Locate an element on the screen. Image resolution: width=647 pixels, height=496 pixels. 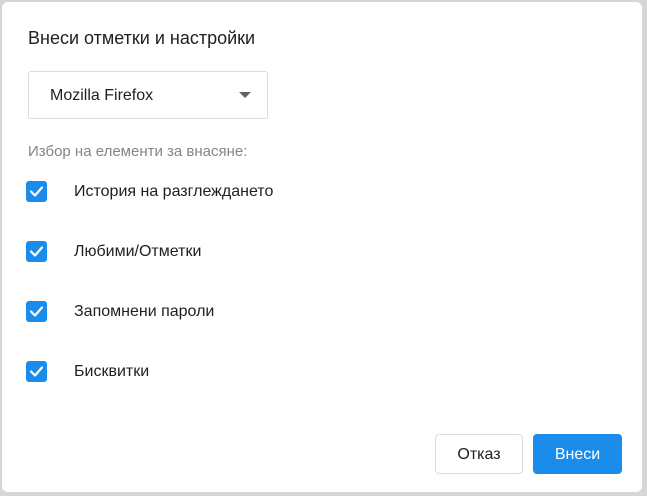
passwords-checkbox is located at coordinates (36, 311).